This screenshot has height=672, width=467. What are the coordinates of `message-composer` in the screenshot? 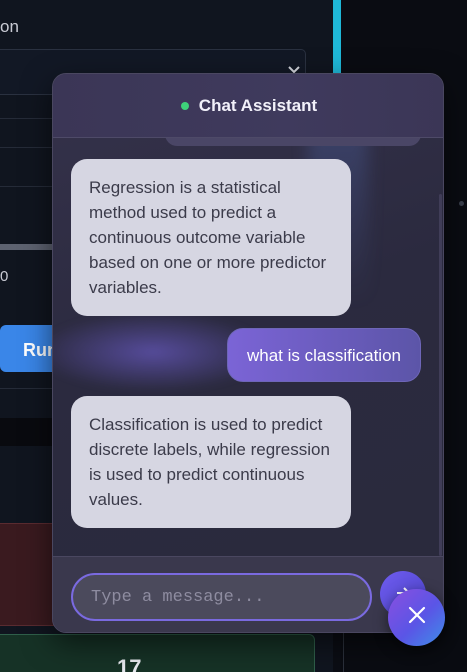 It's located at (248, 594).